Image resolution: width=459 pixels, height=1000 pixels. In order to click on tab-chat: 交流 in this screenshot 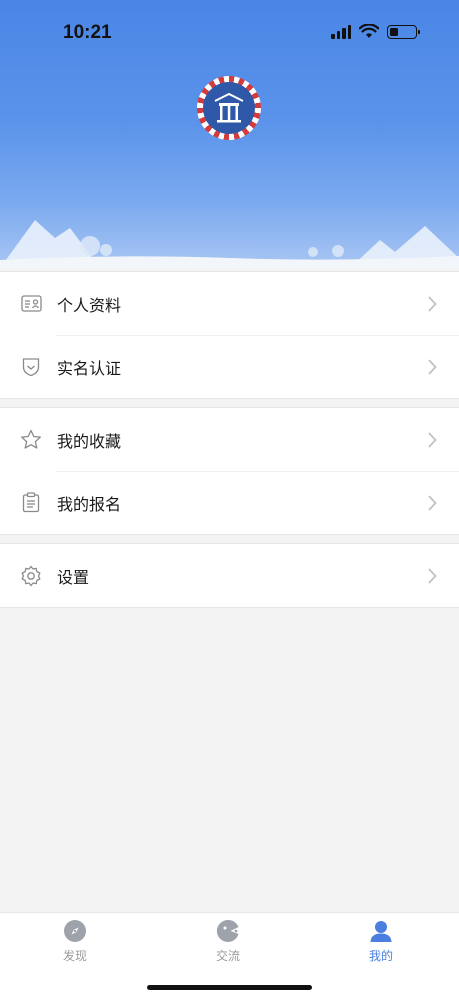, I will do `click(228, 941)`.